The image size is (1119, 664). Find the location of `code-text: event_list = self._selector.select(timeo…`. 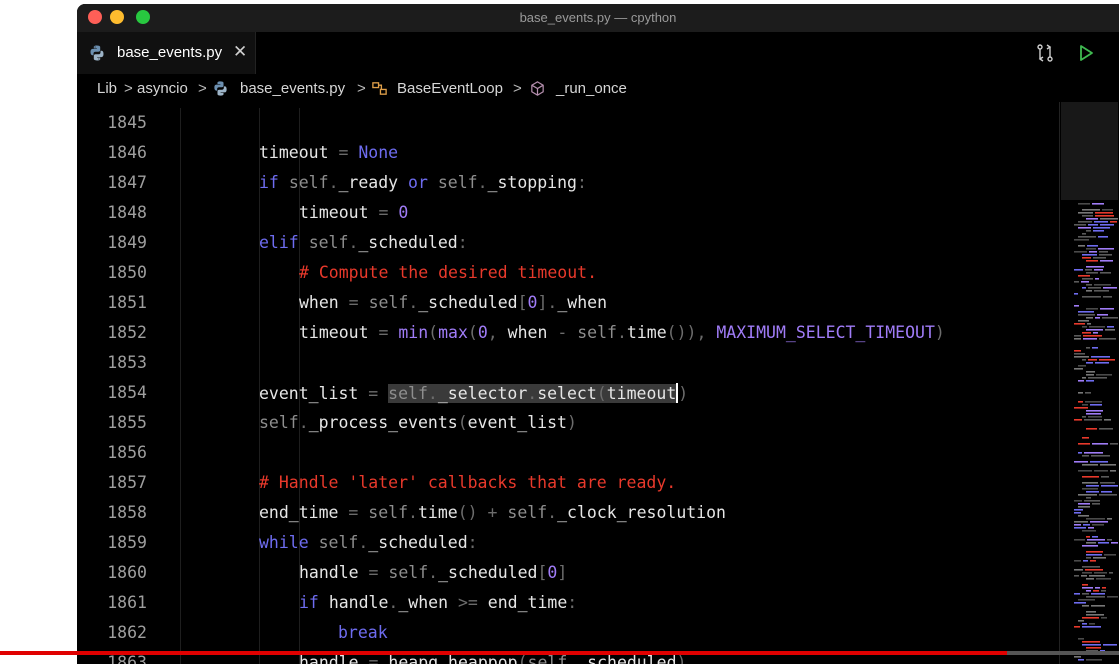

code-text: event_list = self._selector.select(timeo… is located at coordinates (473, 393).